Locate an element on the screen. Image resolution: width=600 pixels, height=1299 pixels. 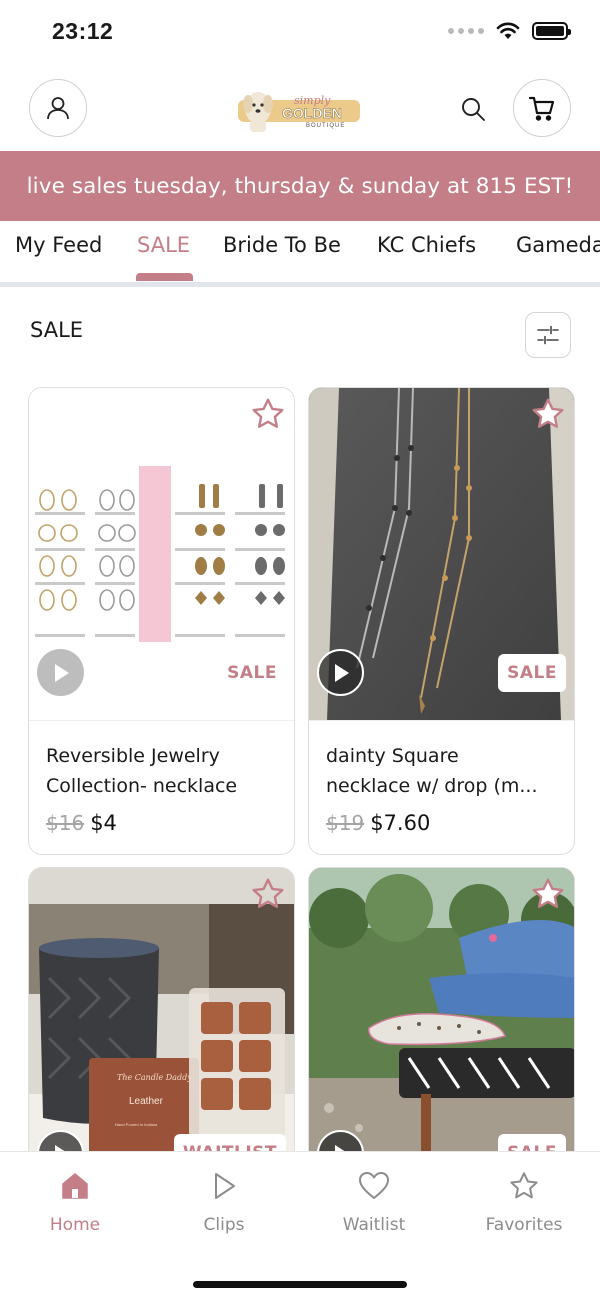
cellular-signal-icon is located at coordinates (466, 31).